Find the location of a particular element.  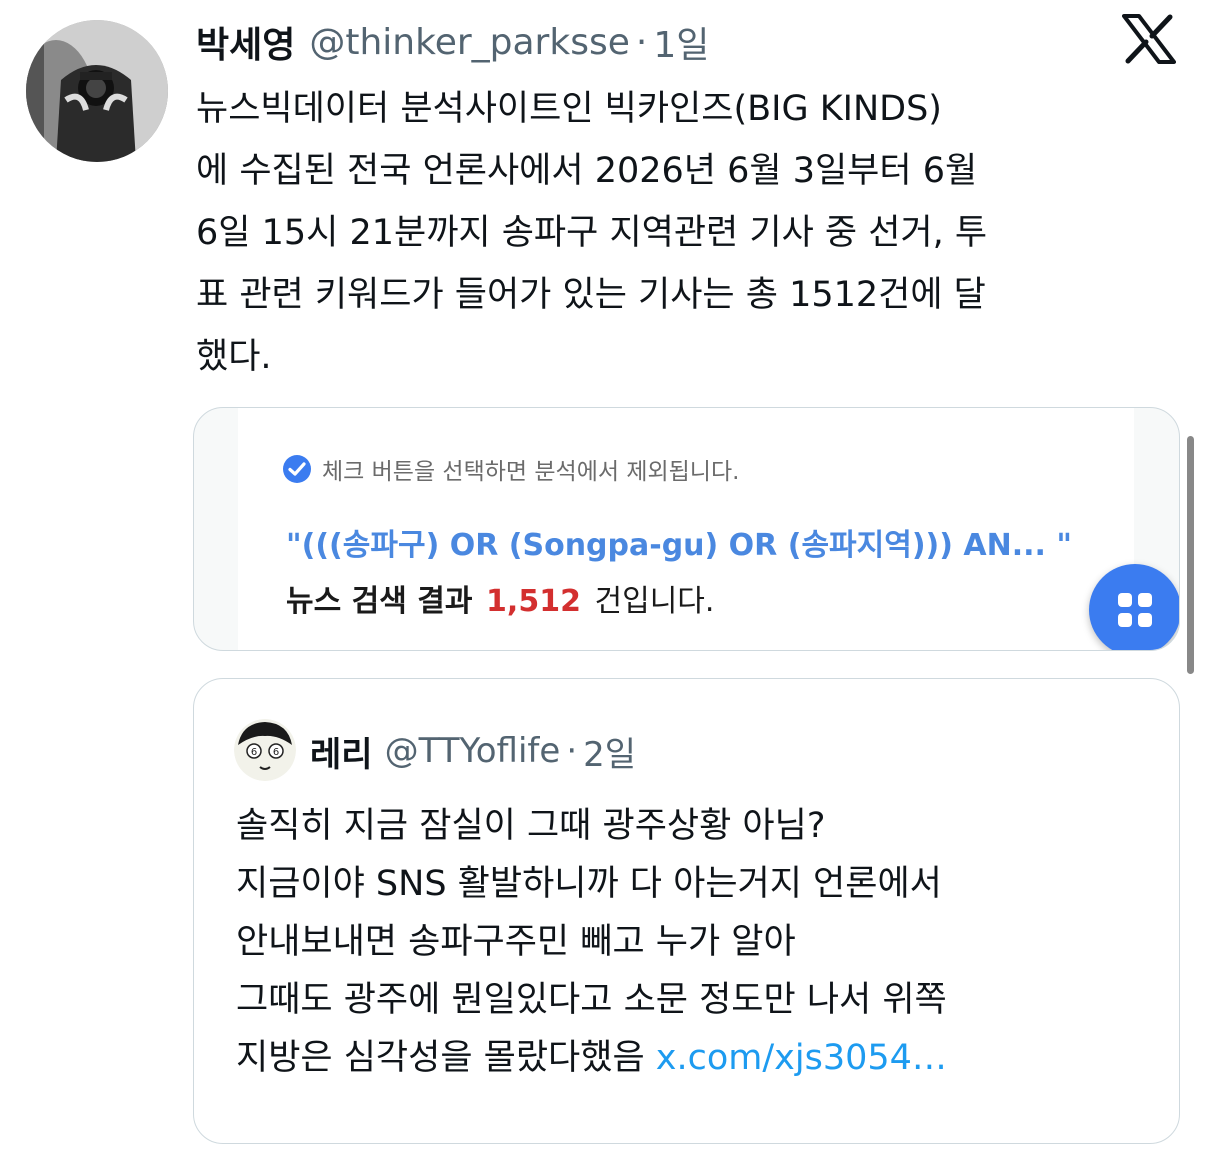

quote-header: 레리 @TTYoflife · 2일 is located at coordinates (473, 751).